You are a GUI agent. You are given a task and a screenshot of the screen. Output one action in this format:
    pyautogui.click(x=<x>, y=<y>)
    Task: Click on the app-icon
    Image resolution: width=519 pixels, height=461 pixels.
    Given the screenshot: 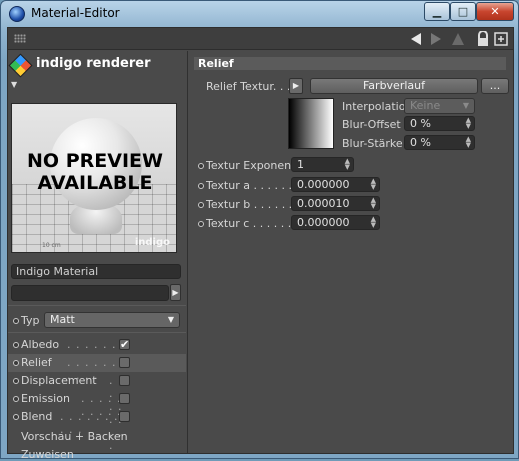 What is the action you would take?
    pyautogui.click(x=17, y=14)
    